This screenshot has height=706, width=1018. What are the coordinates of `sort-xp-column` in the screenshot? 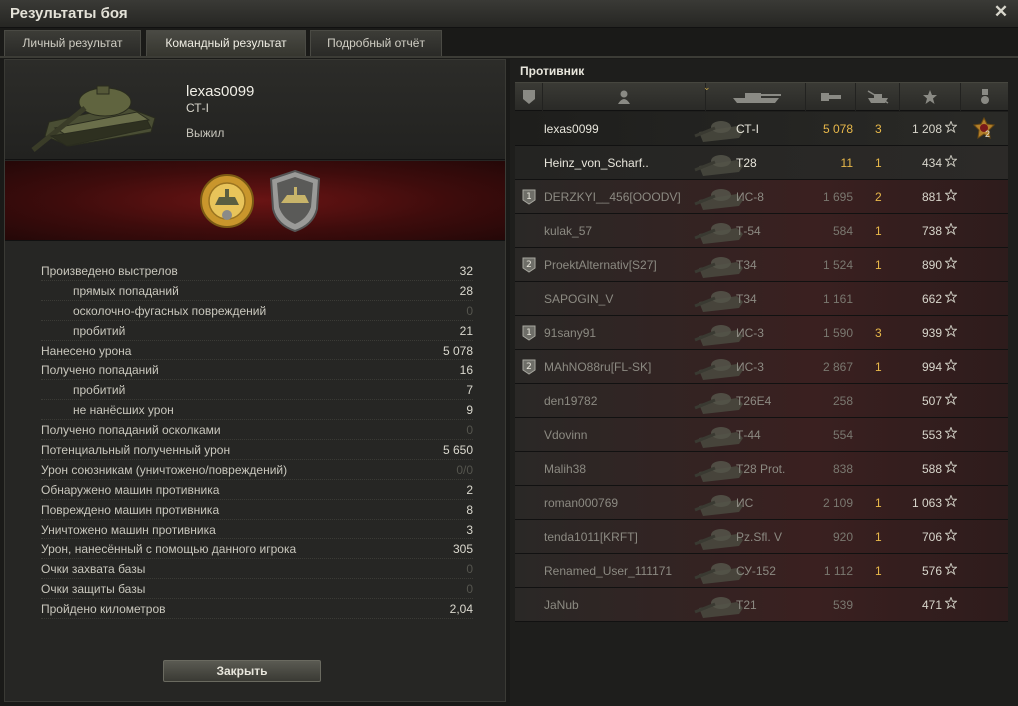 It's located at (930, 97).